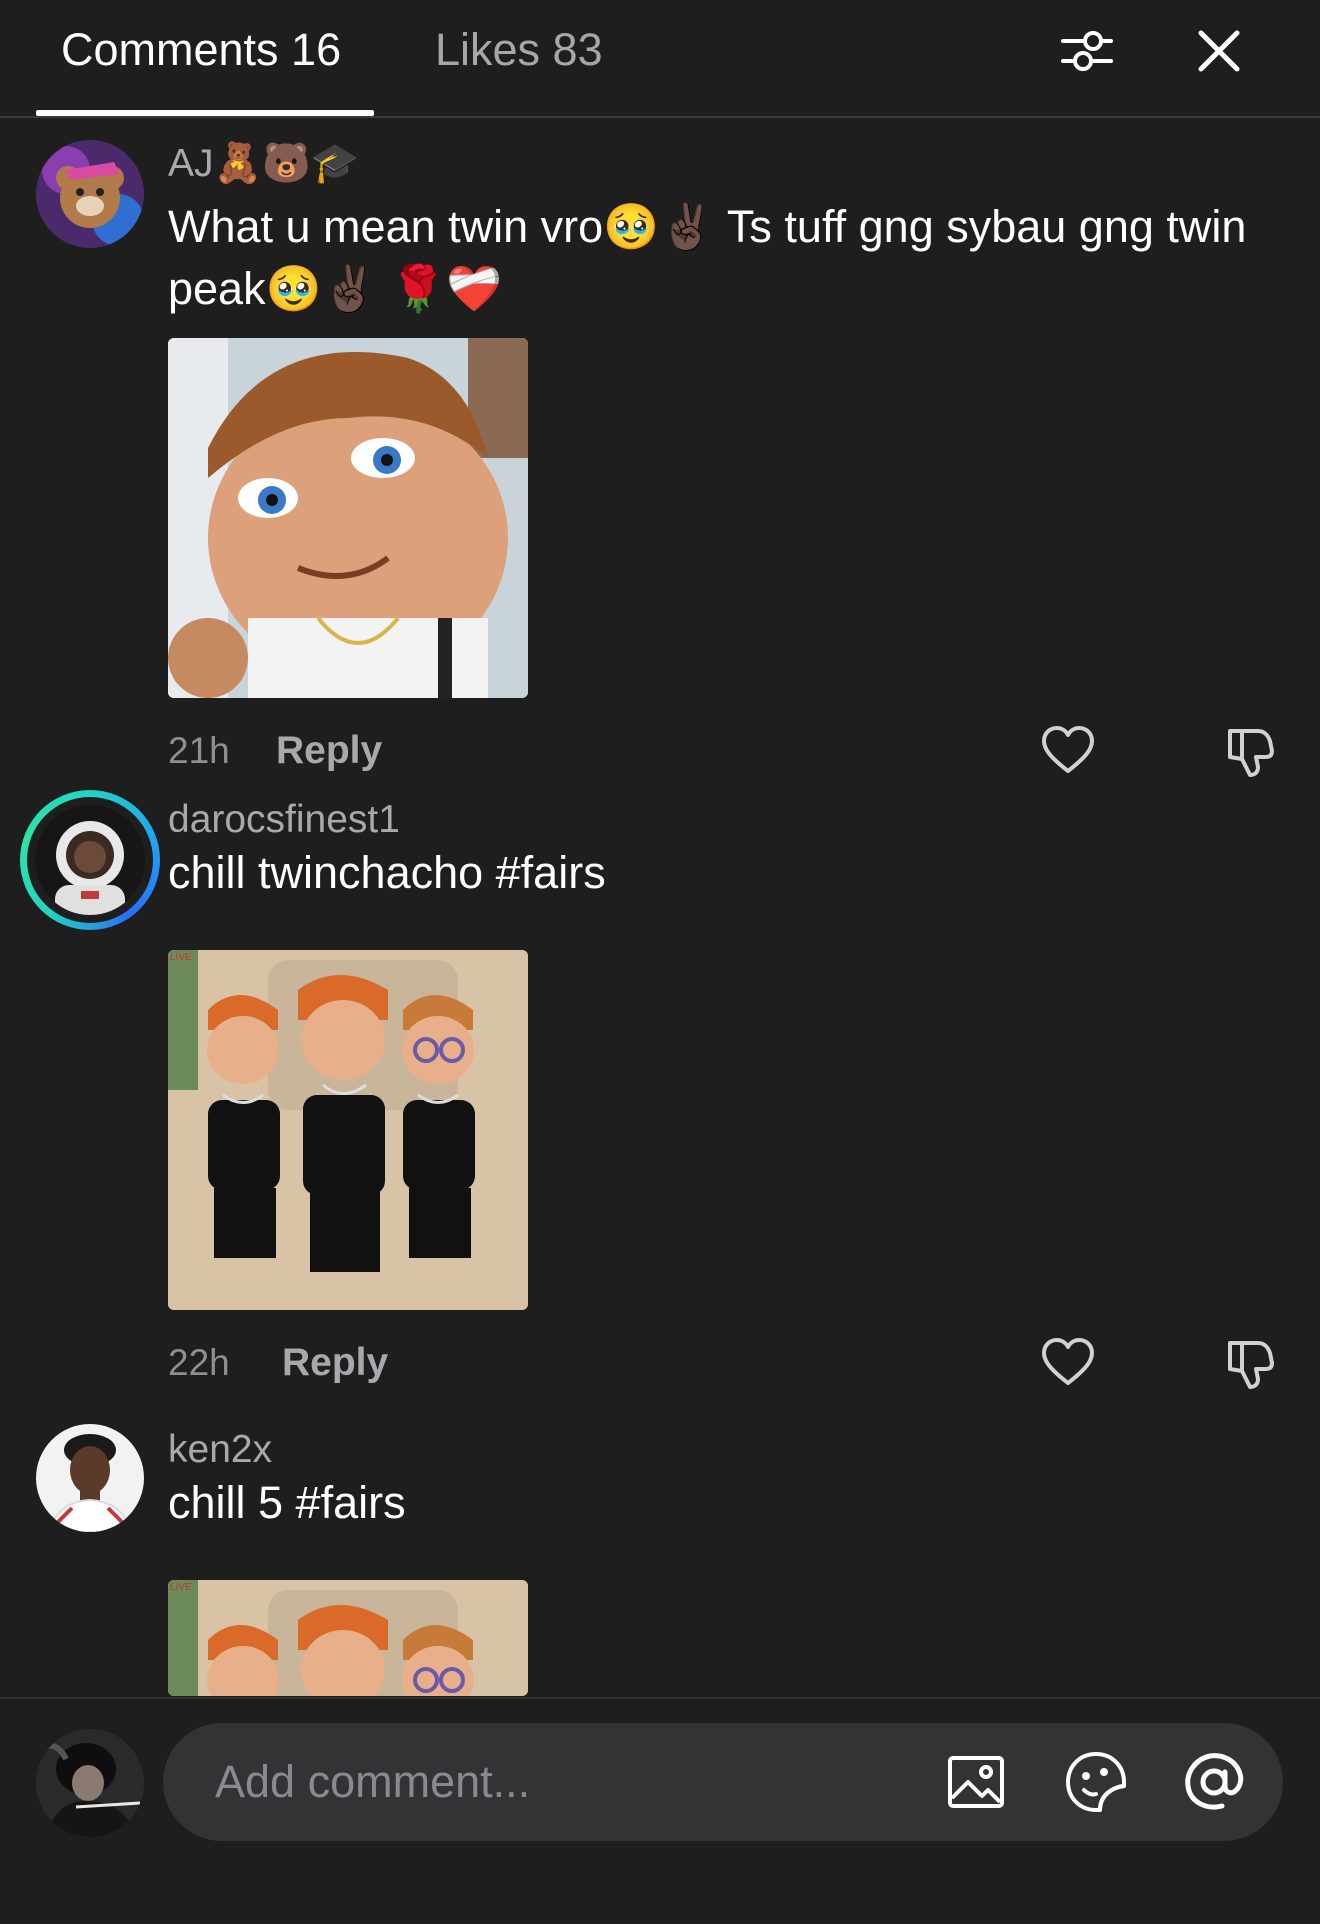  I want to click on comment-text: chill 5 #fairs, so click(287, 1502).